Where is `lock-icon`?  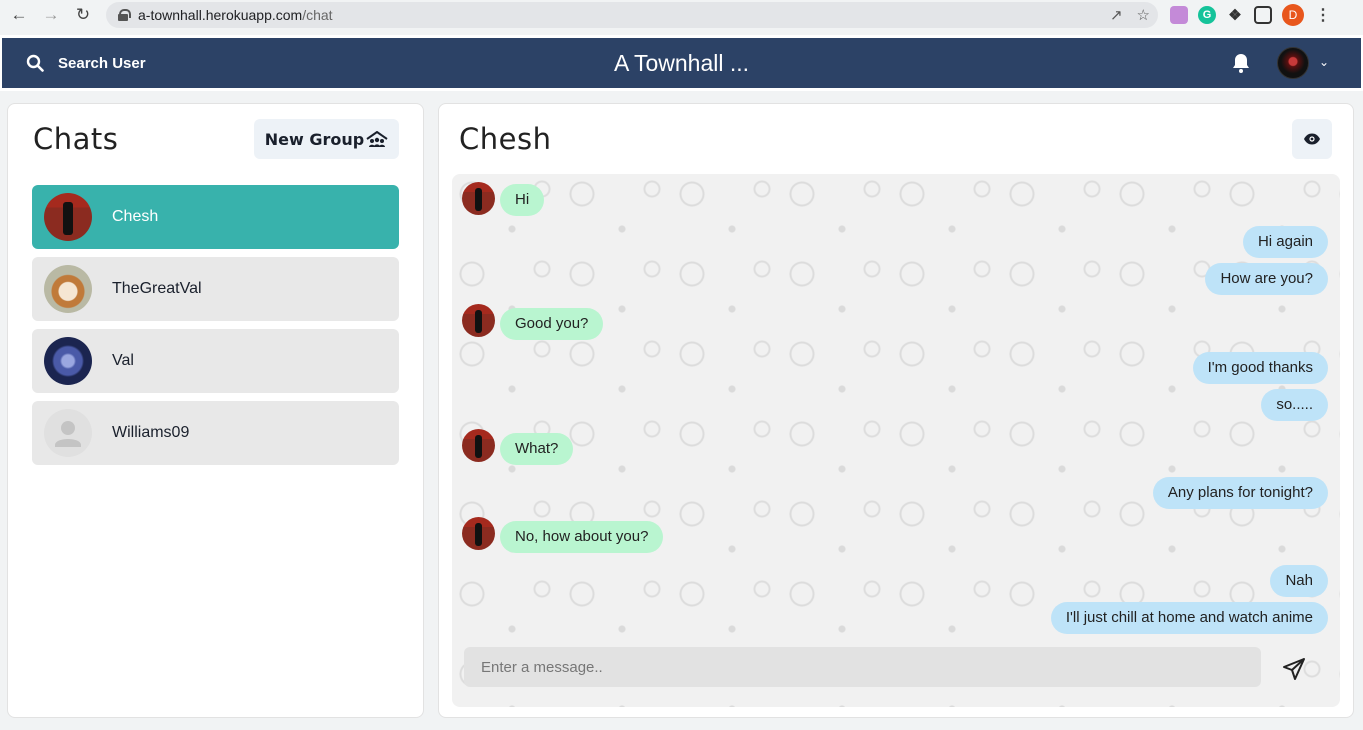
lock-icon is located at coordinates (124, 15).